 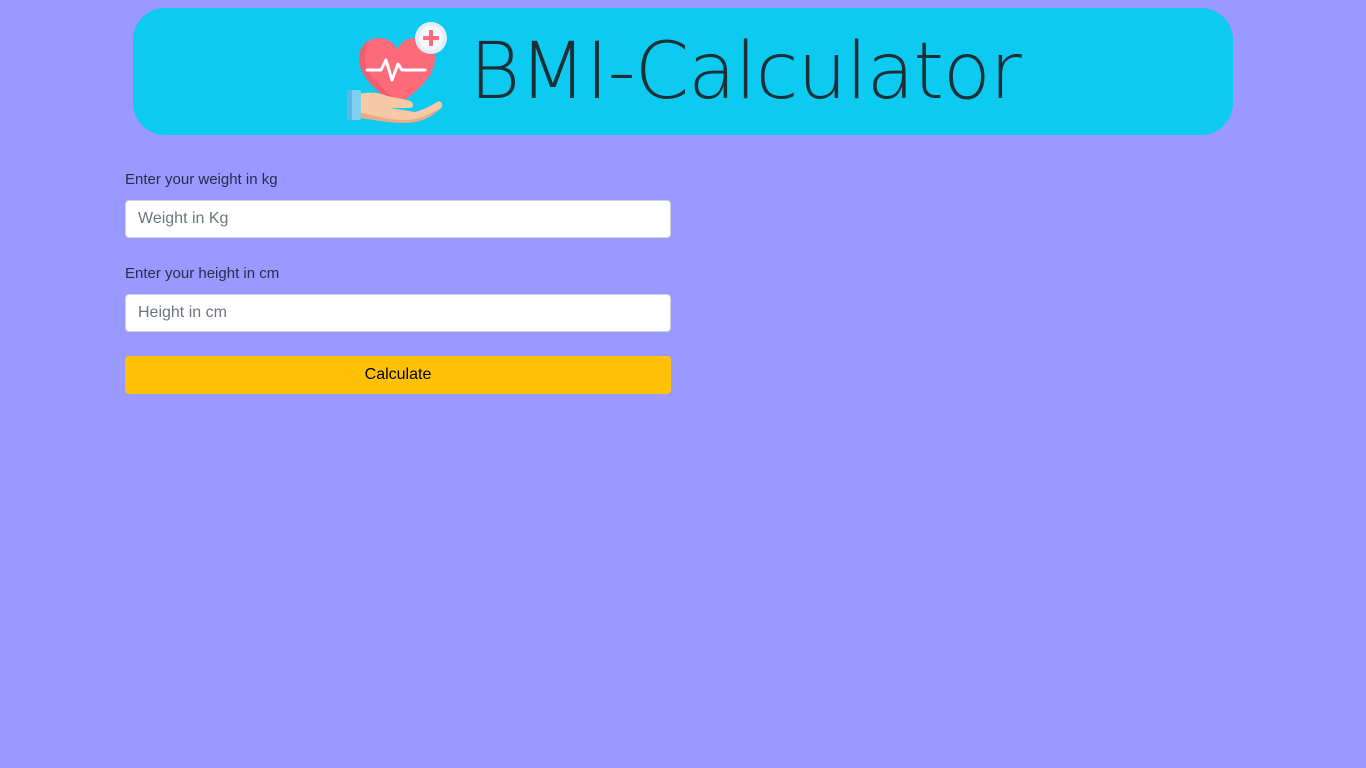 What do you see at coordinates (398, 313) in the screenshot?
I see `height-input` at bounding box center [398, 313].